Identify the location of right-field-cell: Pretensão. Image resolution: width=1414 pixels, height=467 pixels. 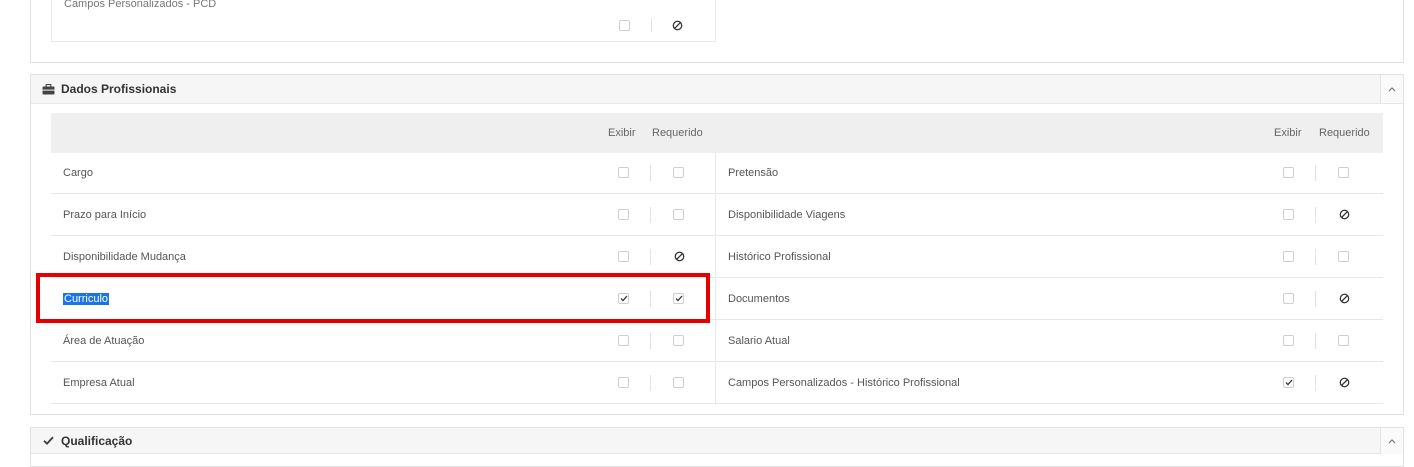
(1049, 173).